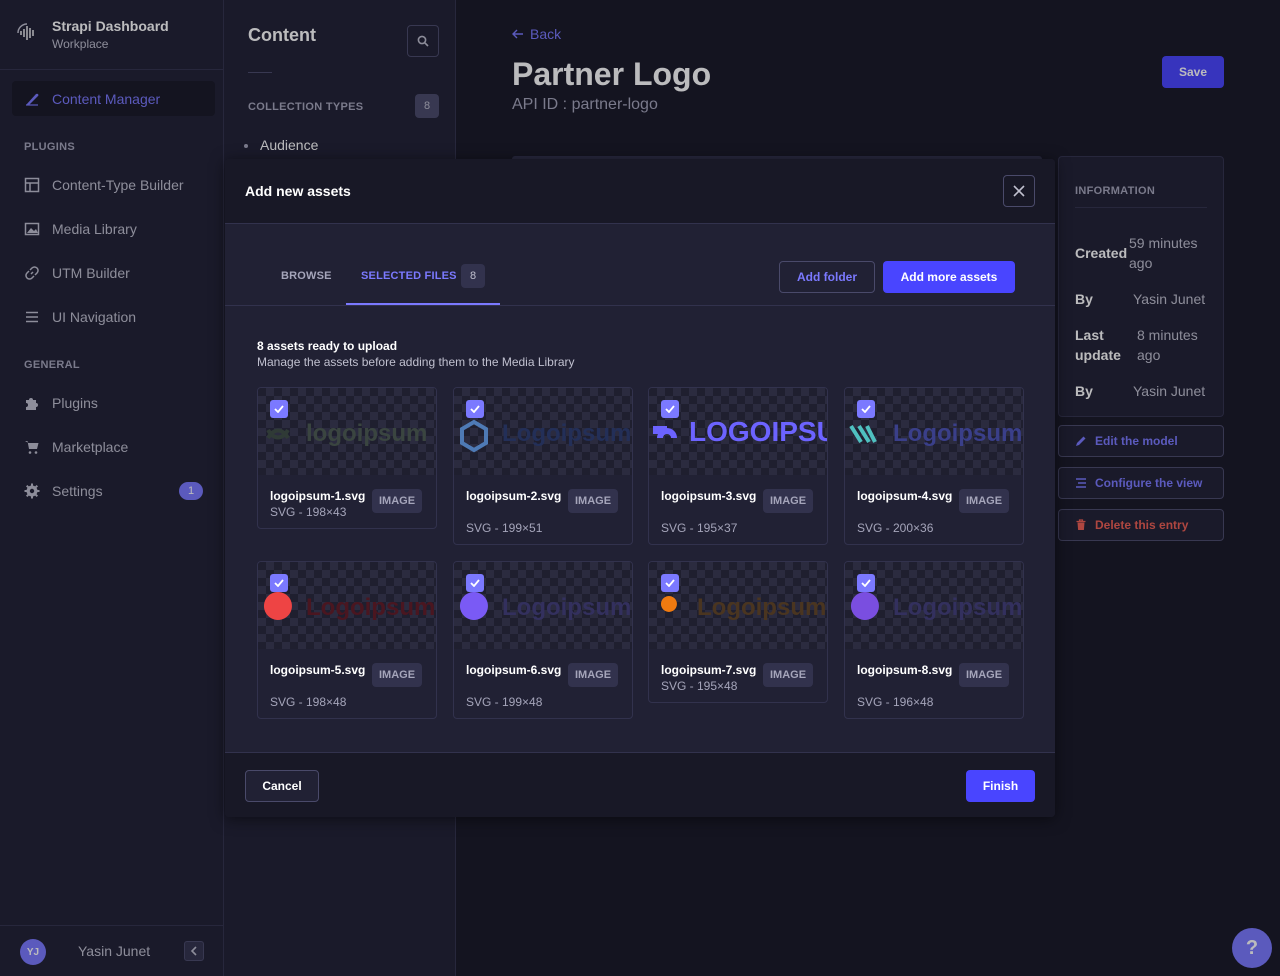  Describe the element at coordinates (282, 786) in the screenshot. I see `cancel-button: Cancel` at that location.